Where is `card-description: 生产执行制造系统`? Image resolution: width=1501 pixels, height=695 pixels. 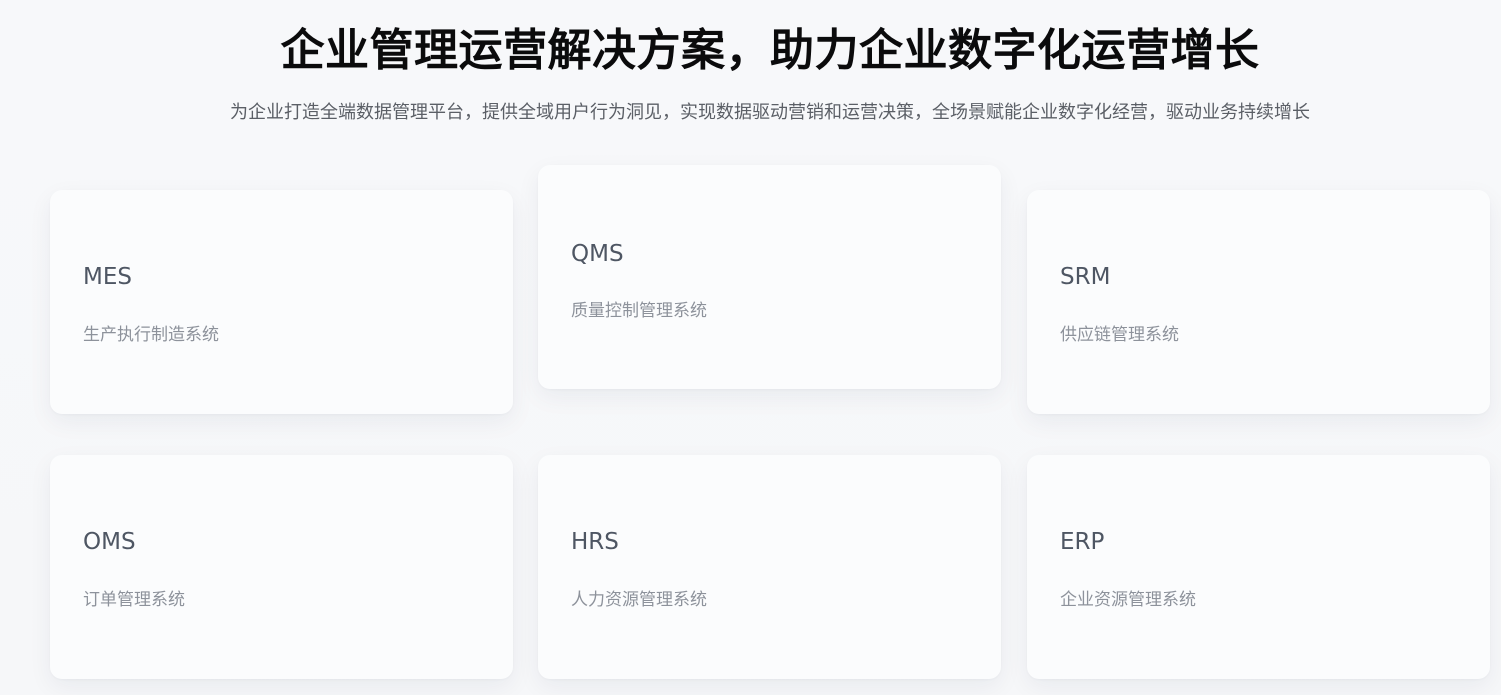 card-description: 生产执行制造系统 is located at coordinates (151, 335).